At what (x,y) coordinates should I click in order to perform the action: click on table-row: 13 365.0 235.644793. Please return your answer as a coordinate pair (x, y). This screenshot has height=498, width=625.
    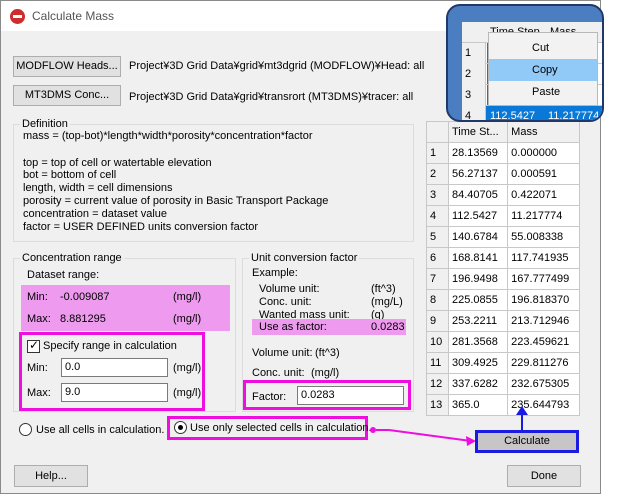
    Looking at the image, I should click on (503, 405).